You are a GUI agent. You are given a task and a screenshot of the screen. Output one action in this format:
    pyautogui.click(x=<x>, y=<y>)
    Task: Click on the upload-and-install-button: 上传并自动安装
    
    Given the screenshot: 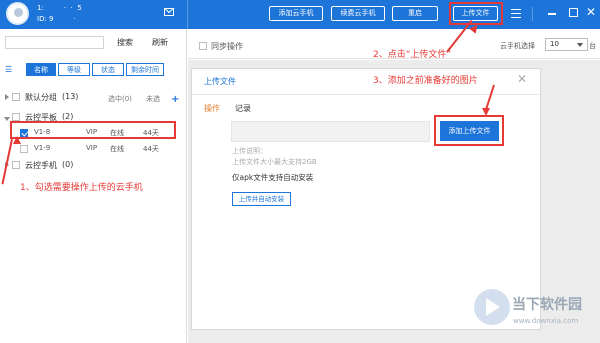 What is the action you would take?
    pyautogui.click(x=261, y=199)
    